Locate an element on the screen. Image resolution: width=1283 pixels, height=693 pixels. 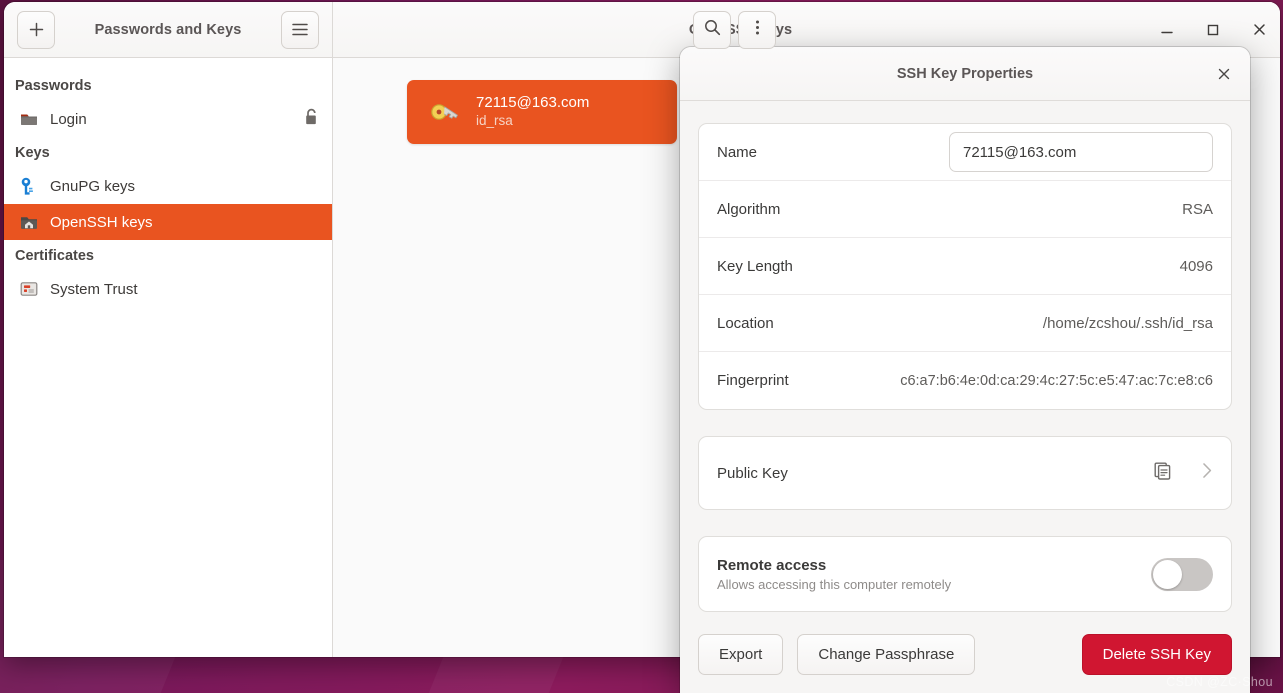
public-key-actions is located at coordinates (1183, 473).